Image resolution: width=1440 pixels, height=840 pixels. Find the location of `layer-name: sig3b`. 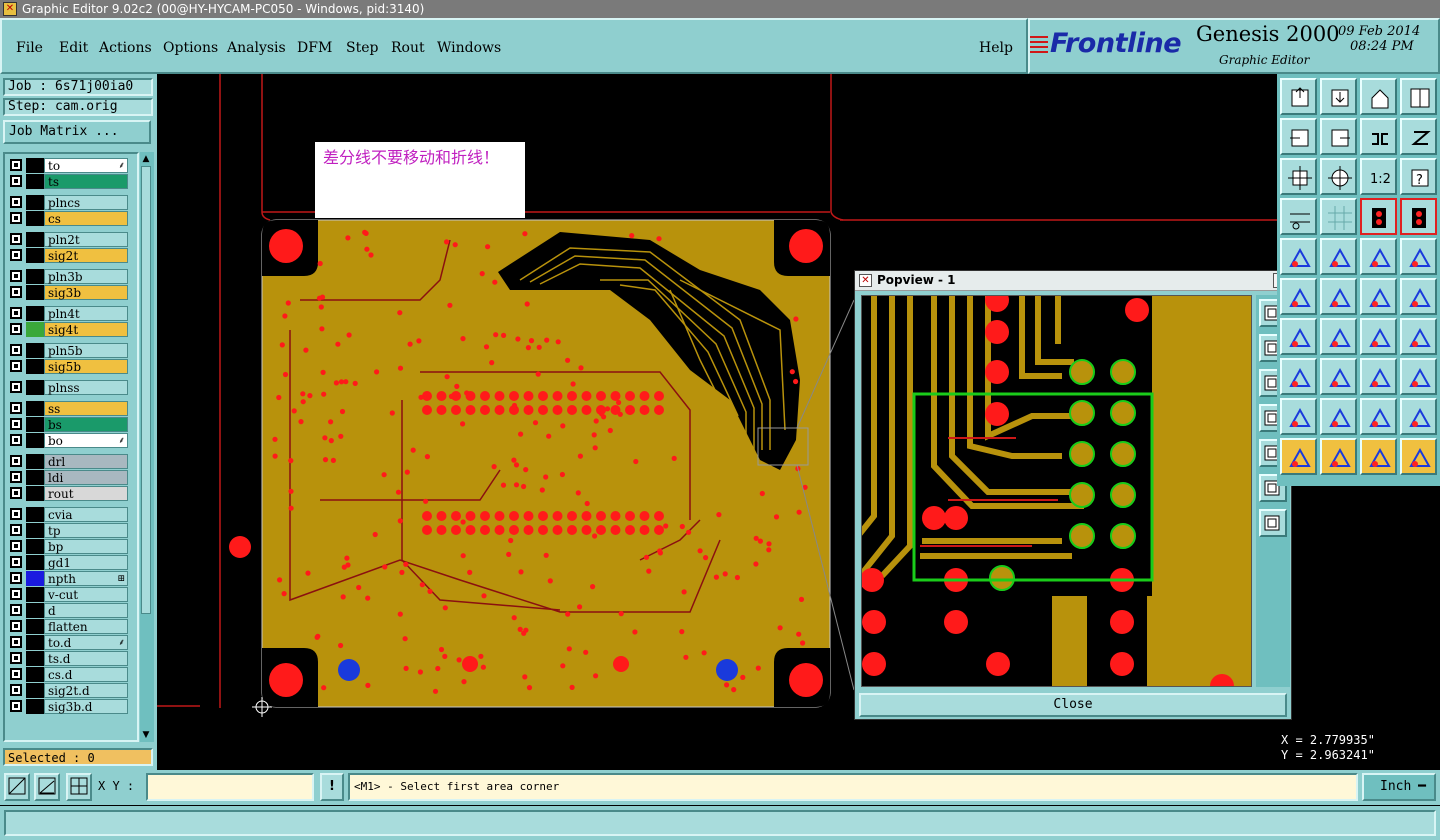

layer-name: sig3b is located at coordinates (86, 292).